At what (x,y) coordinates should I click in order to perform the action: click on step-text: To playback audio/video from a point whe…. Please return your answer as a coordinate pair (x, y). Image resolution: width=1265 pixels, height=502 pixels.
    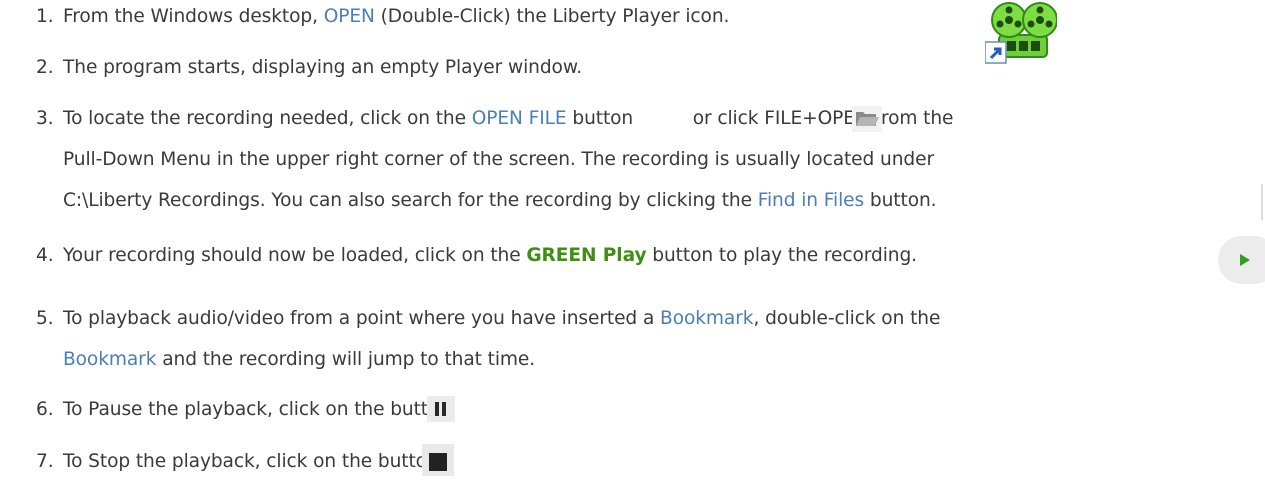
    Looking at the image, I should click on (359, 318).